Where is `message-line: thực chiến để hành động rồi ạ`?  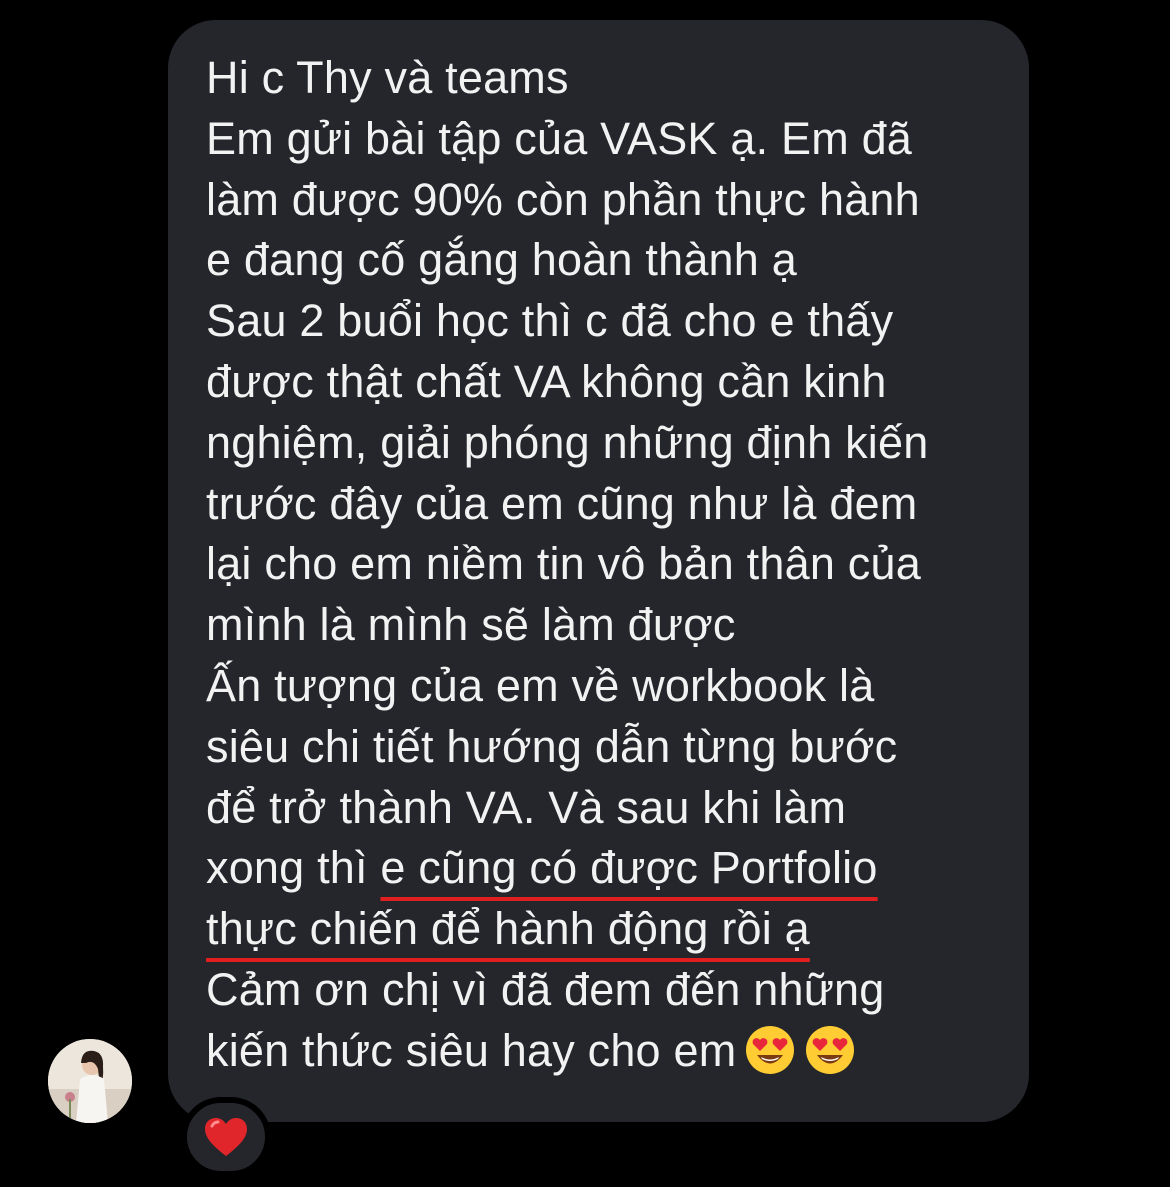 message-line: thực chiến để hành động rồi ạ is located at coordinates (606, 929).